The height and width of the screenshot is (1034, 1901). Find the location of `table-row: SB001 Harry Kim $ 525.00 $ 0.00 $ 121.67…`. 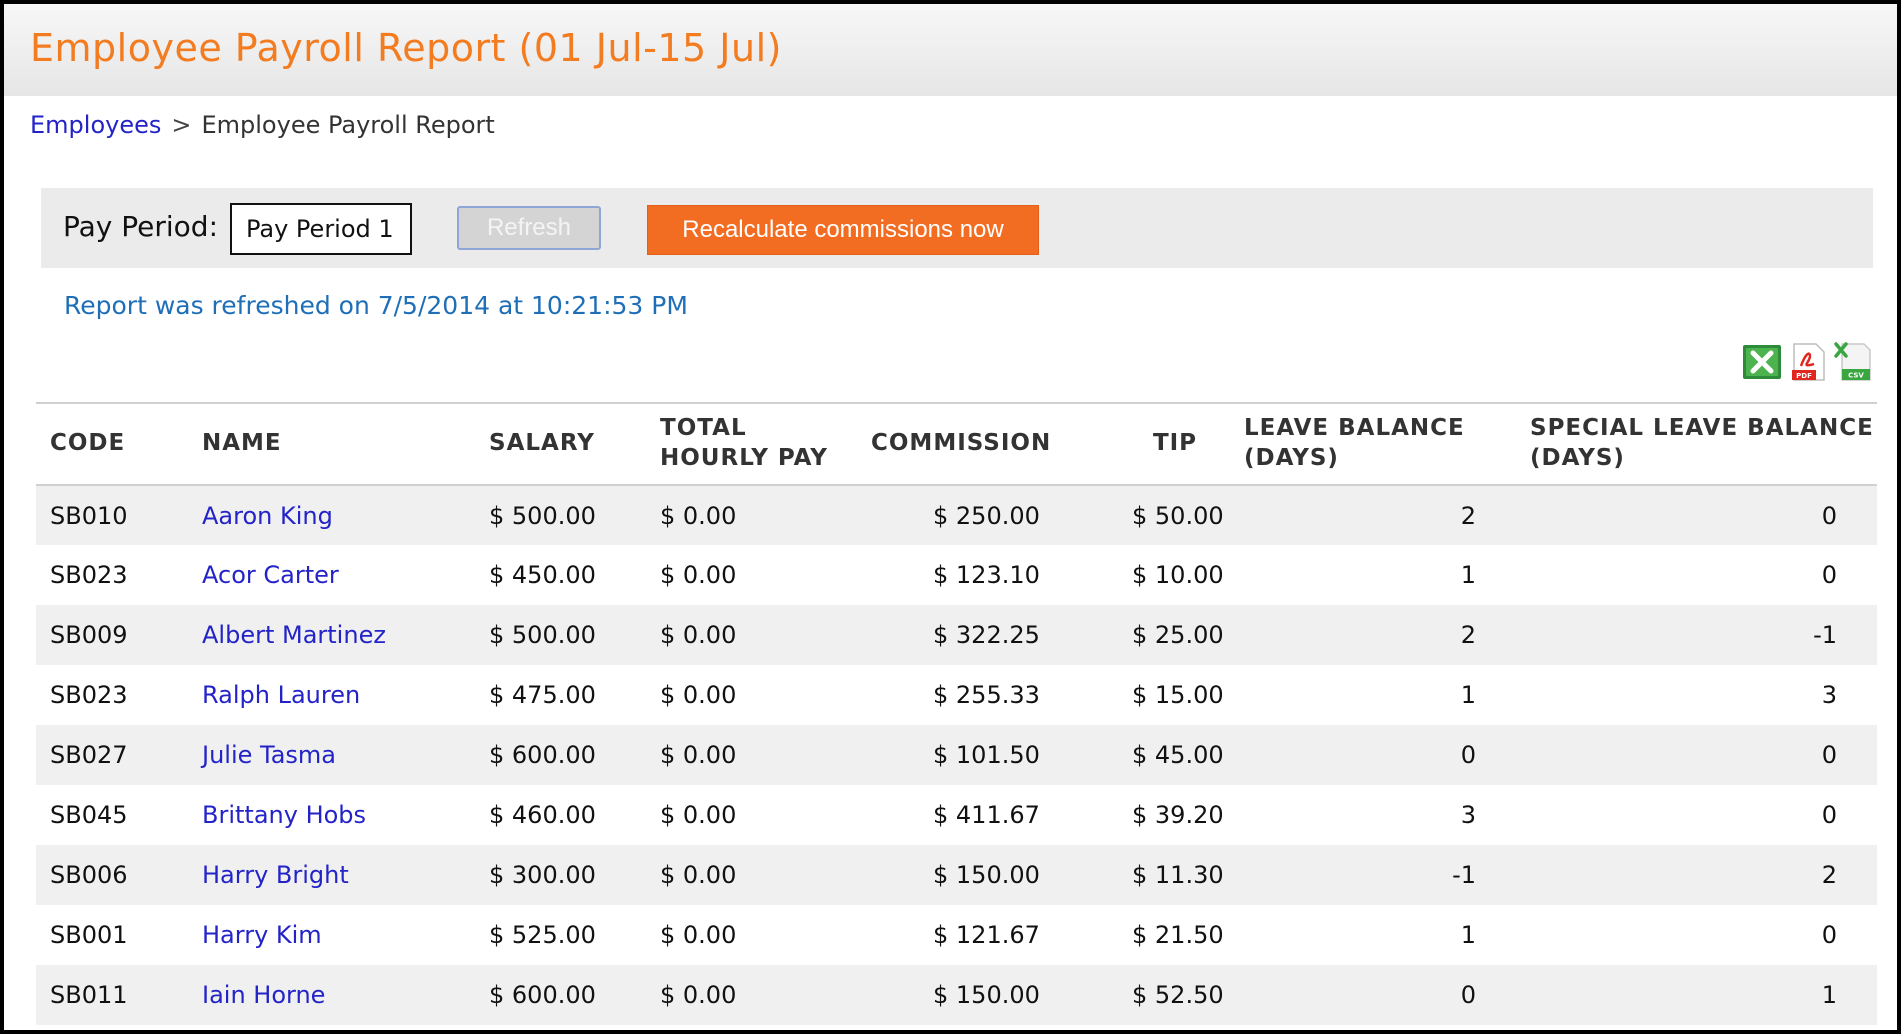

table-row: SB001 Harry Kim $ 525.00 $ 0.00 $ 121.67… is located at coordinates (956, 935).